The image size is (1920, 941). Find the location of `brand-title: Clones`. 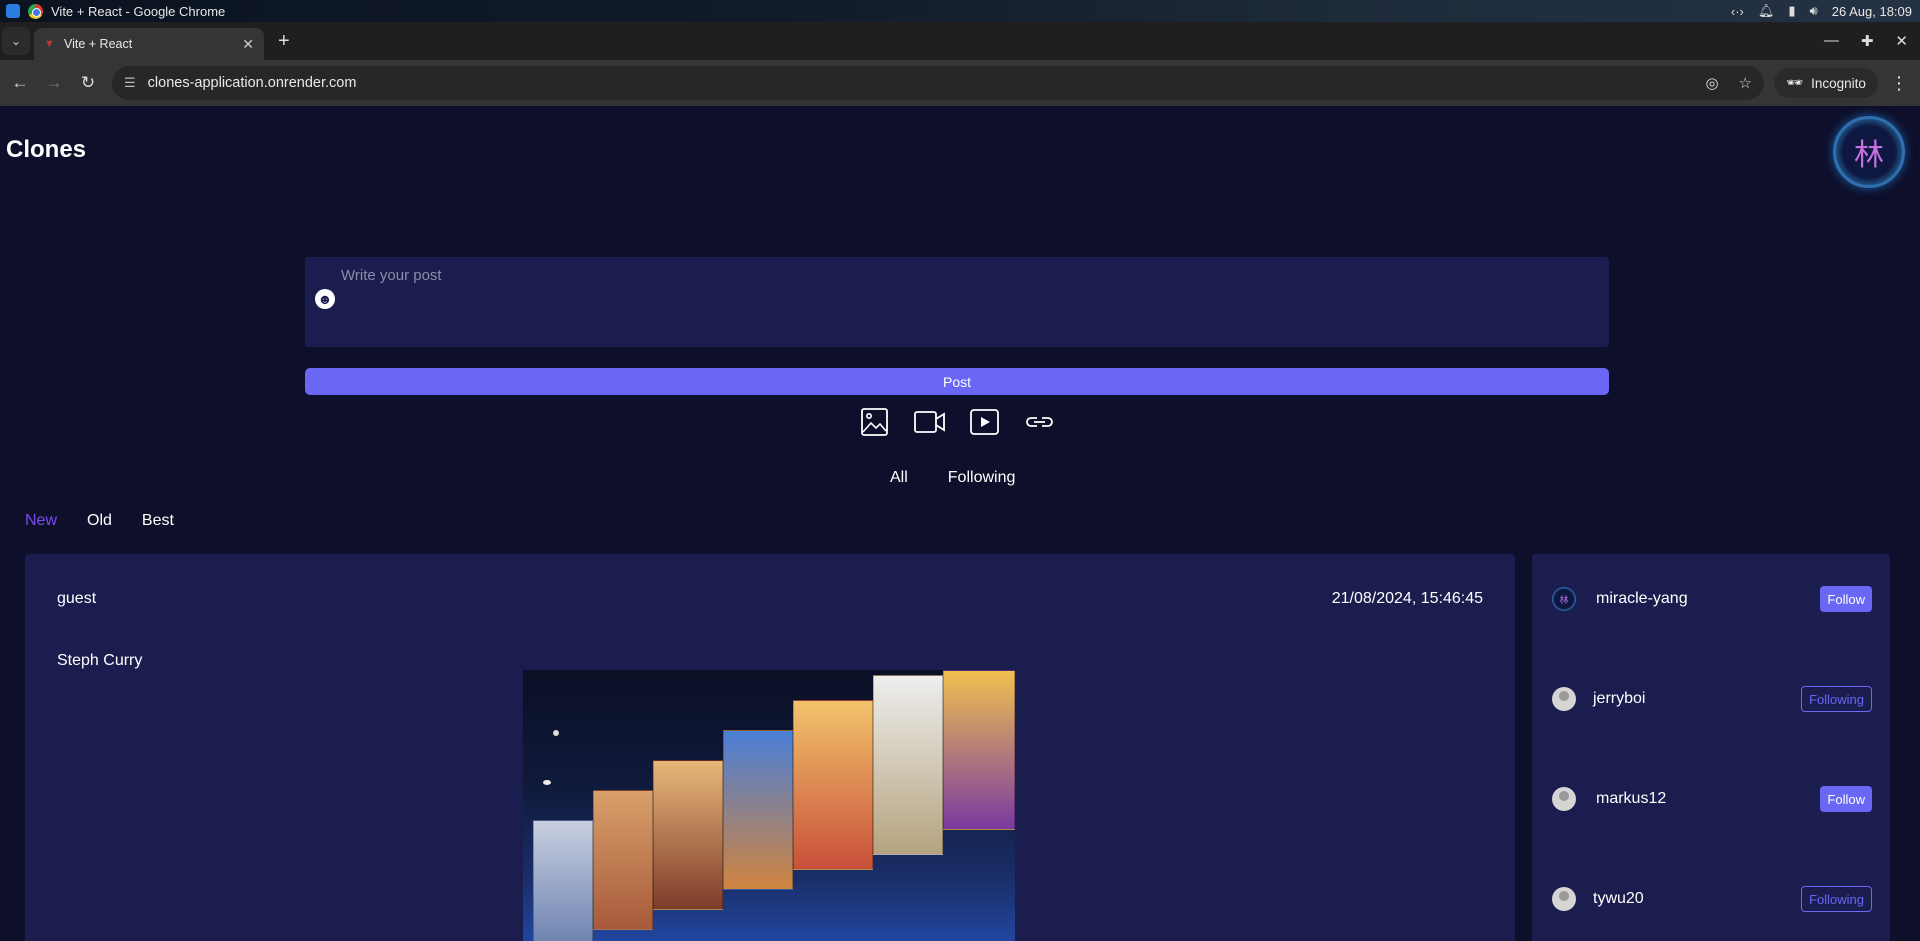

brand-title: Clones is located at coordinates (46, 150).